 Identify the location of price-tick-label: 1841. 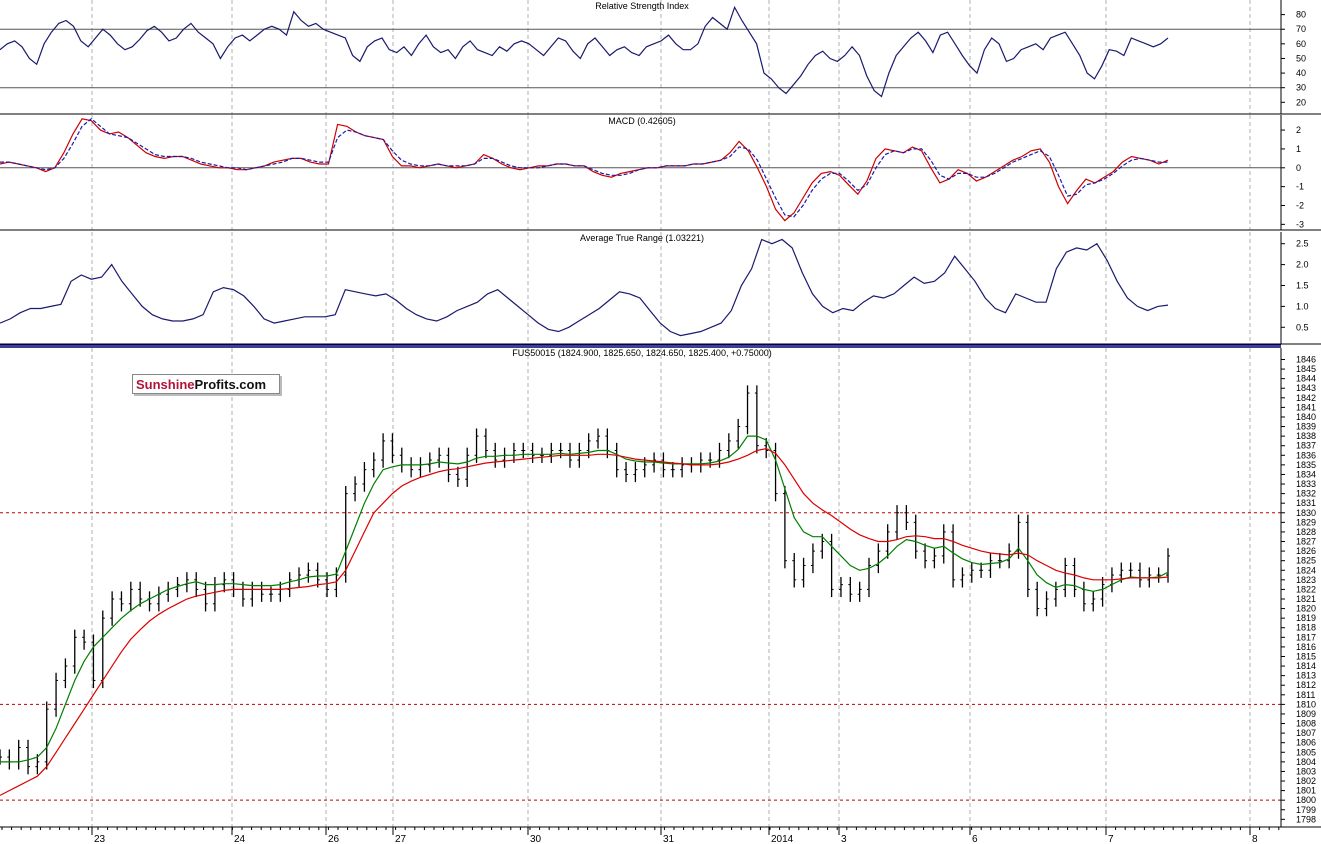
(1306, 407).